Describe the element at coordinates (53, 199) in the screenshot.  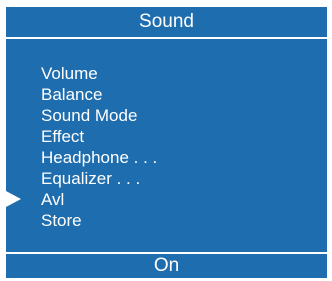
I see `menu-item-label: Avl` at that location.